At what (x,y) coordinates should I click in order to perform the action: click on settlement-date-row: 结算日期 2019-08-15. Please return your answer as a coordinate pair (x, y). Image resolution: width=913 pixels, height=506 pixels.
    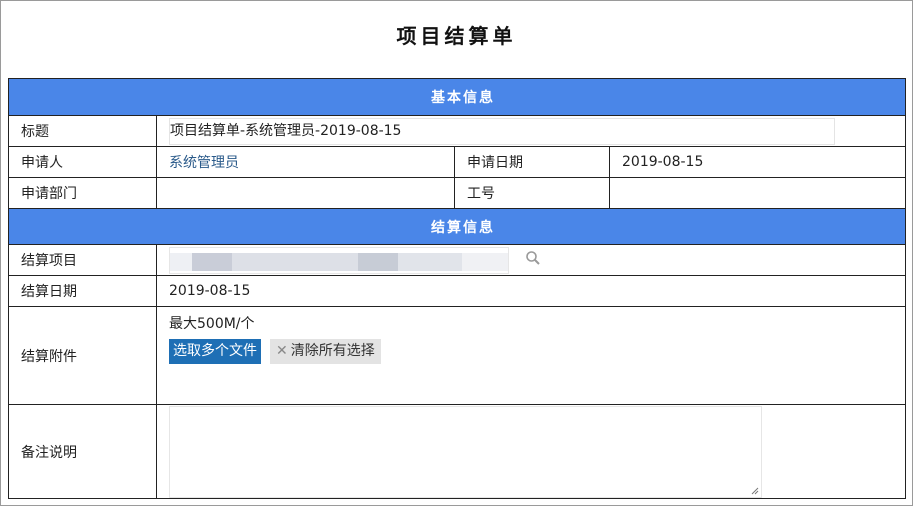
    Looking at the image, I should click on (457, 291).